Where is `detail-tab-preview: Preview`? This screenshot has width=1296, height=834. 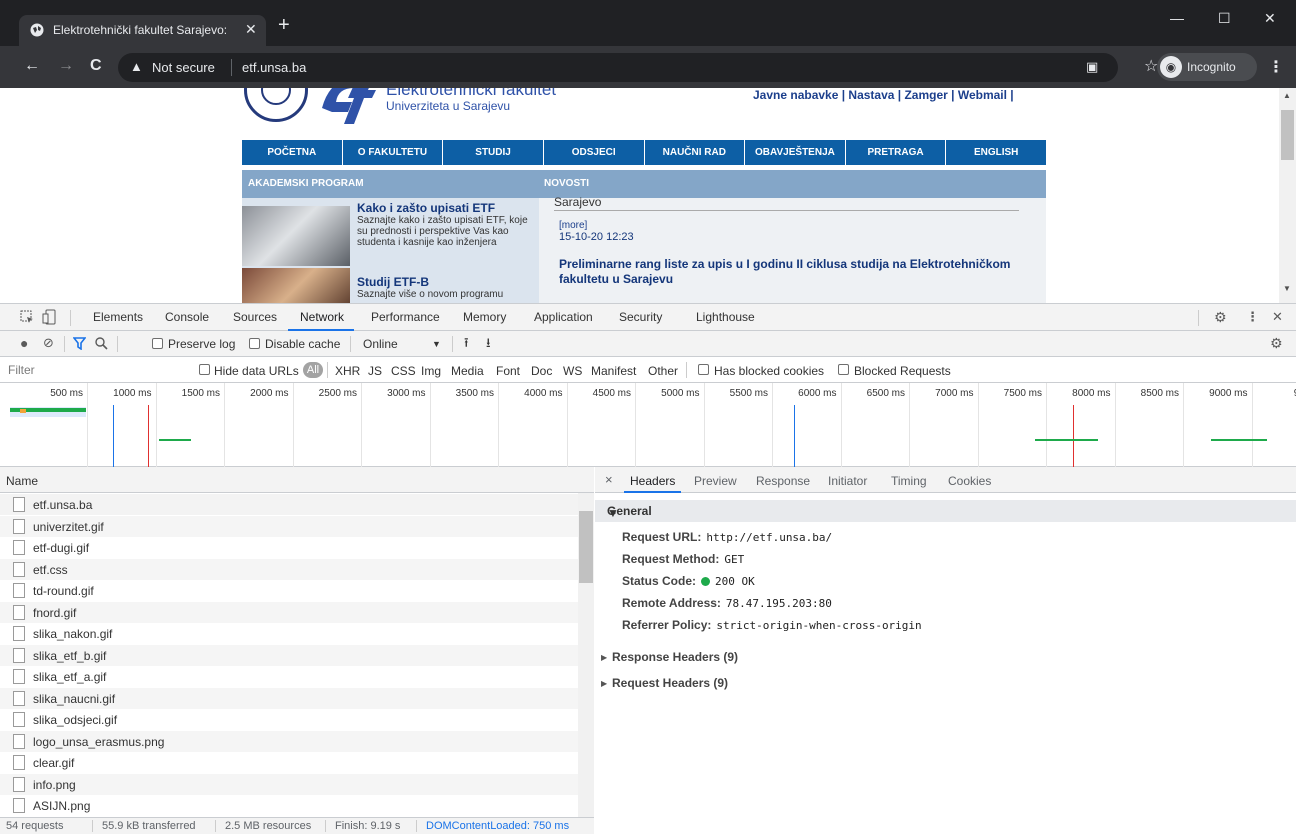 detail-tab-preview: Preview is located at coordinates (715, 481).